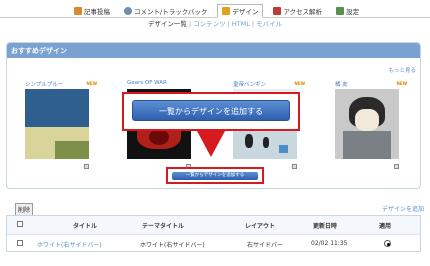 Image resolution: width=430 pixels, height=266 pixels. I want to click on comment-icon, so click(128, 11).